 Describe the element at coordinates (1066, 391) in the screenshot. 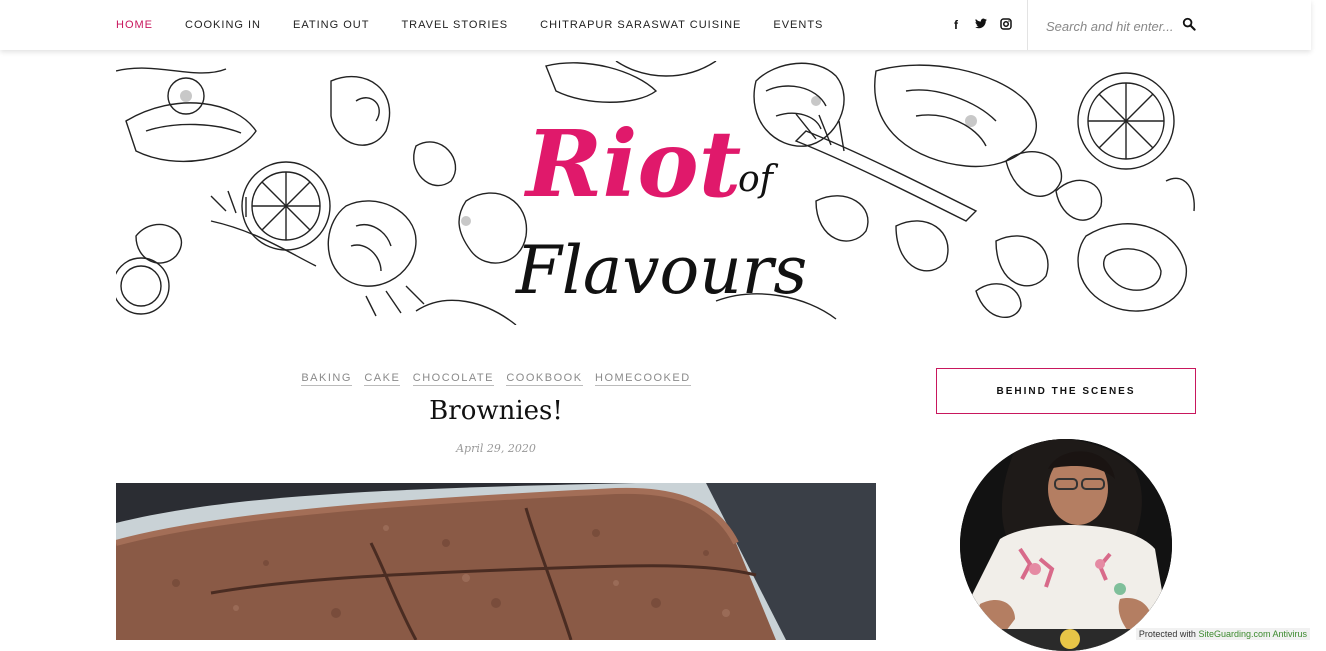

I see `sidebar-widget-title: BEHIND THE SCENES` at that location.